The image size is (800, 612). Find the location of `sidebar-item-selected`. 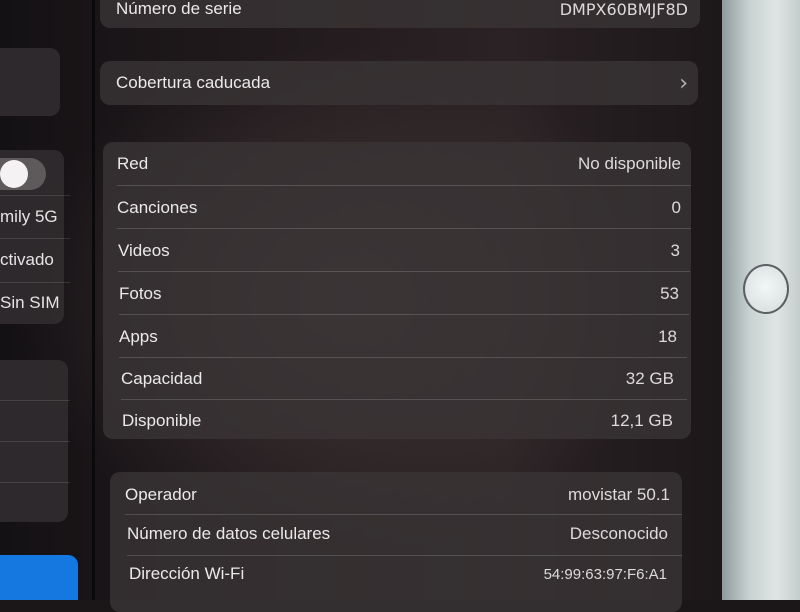

sidebar-item-selected is located at coordinates (39, 577).